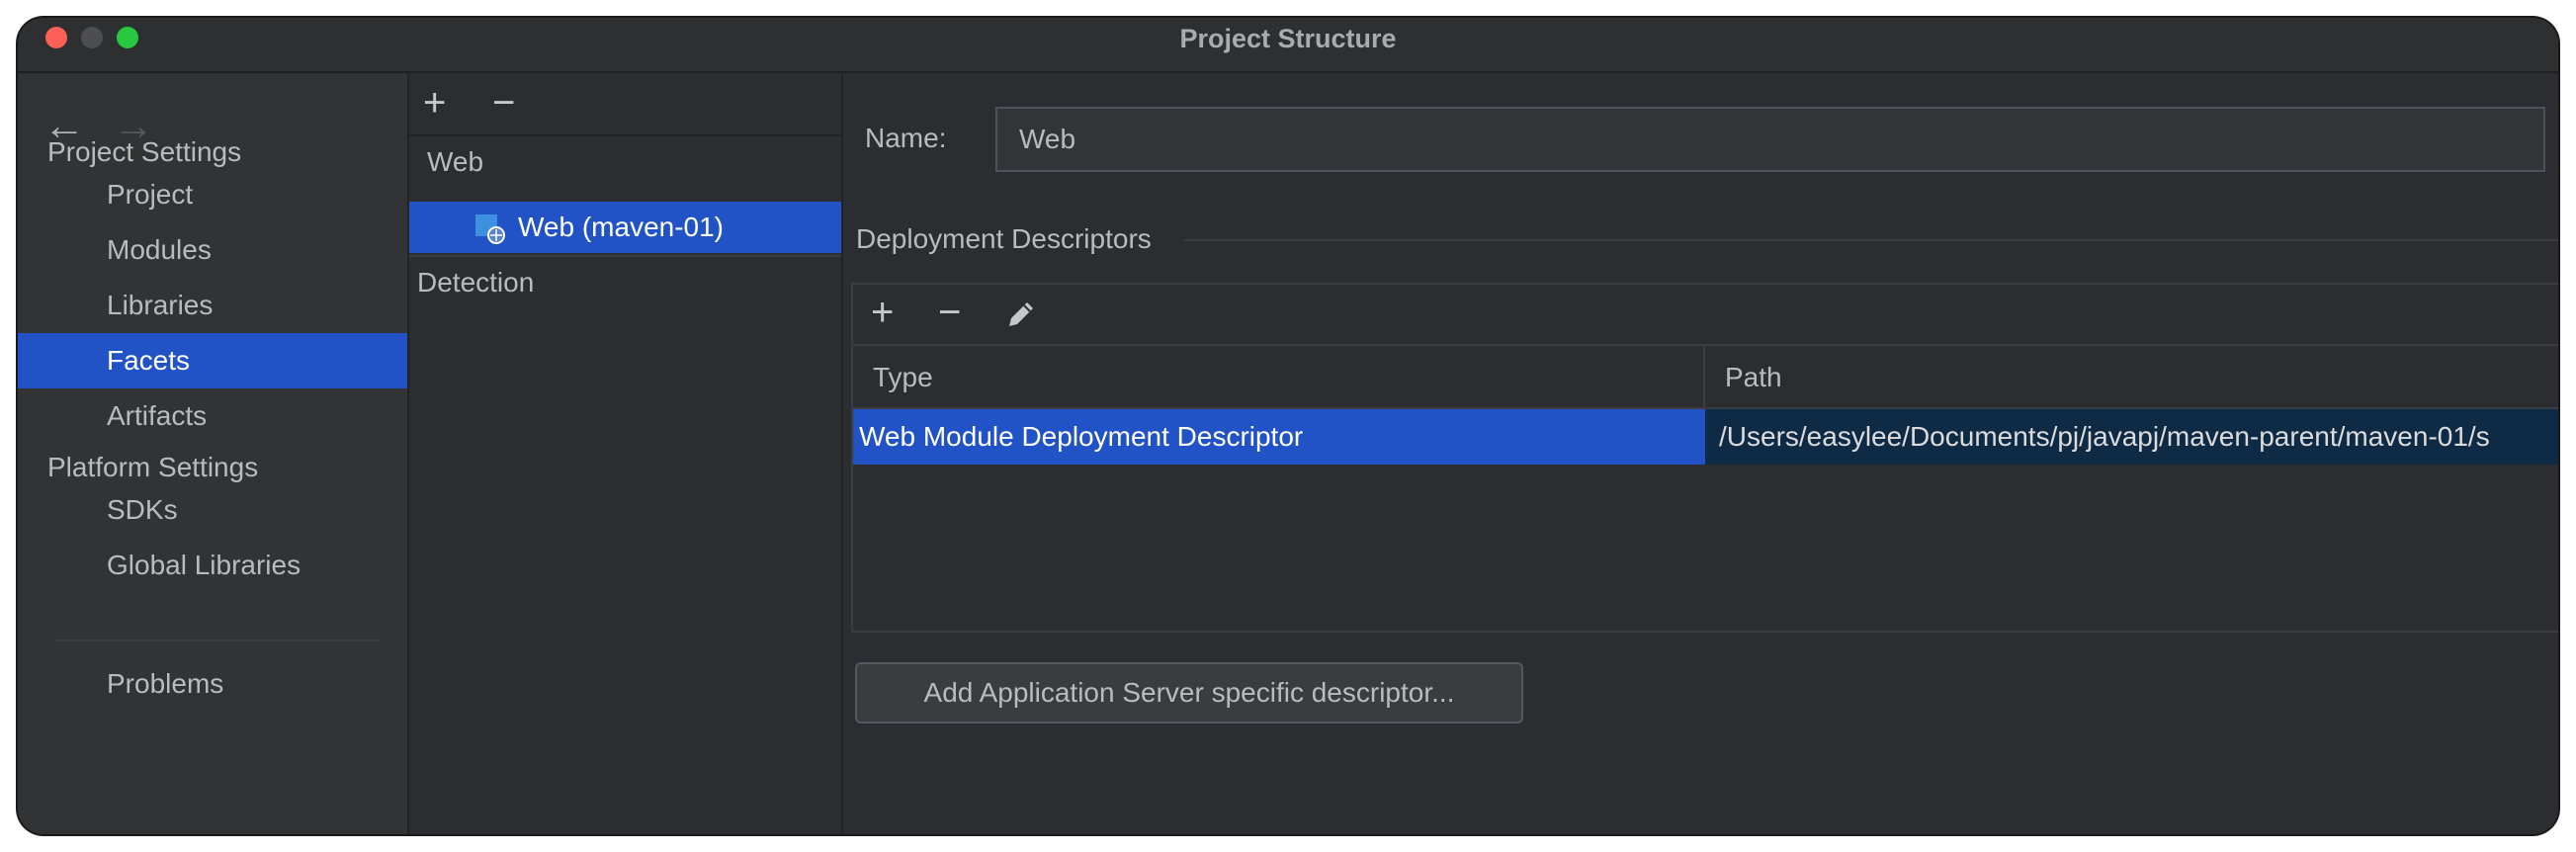  What do you see at coordinates (212, 684) in the screenshot?
I see `sidebar-item-problems: Problems` at bounding box center [212, 684].